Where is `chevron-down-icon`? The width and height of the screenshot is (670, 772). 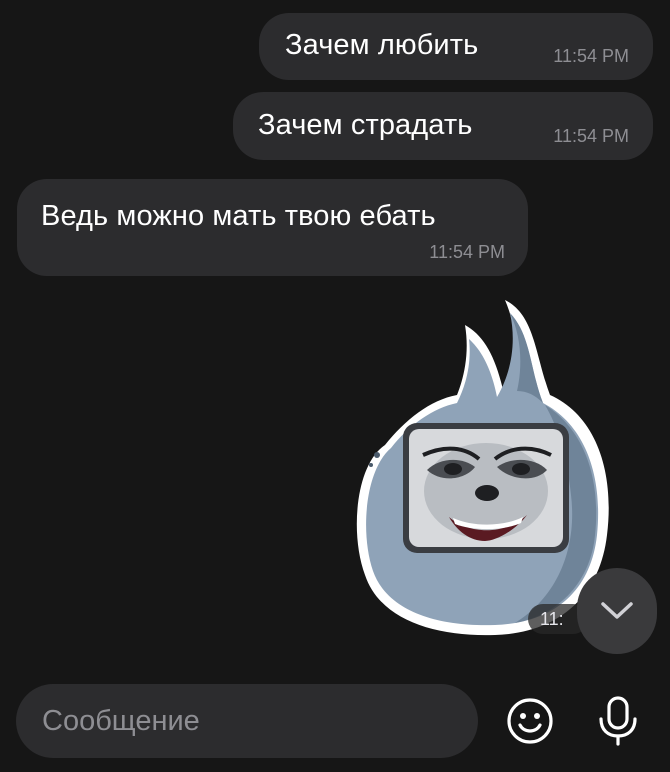
chevron-down-icon is located at coordinates (617, 610).